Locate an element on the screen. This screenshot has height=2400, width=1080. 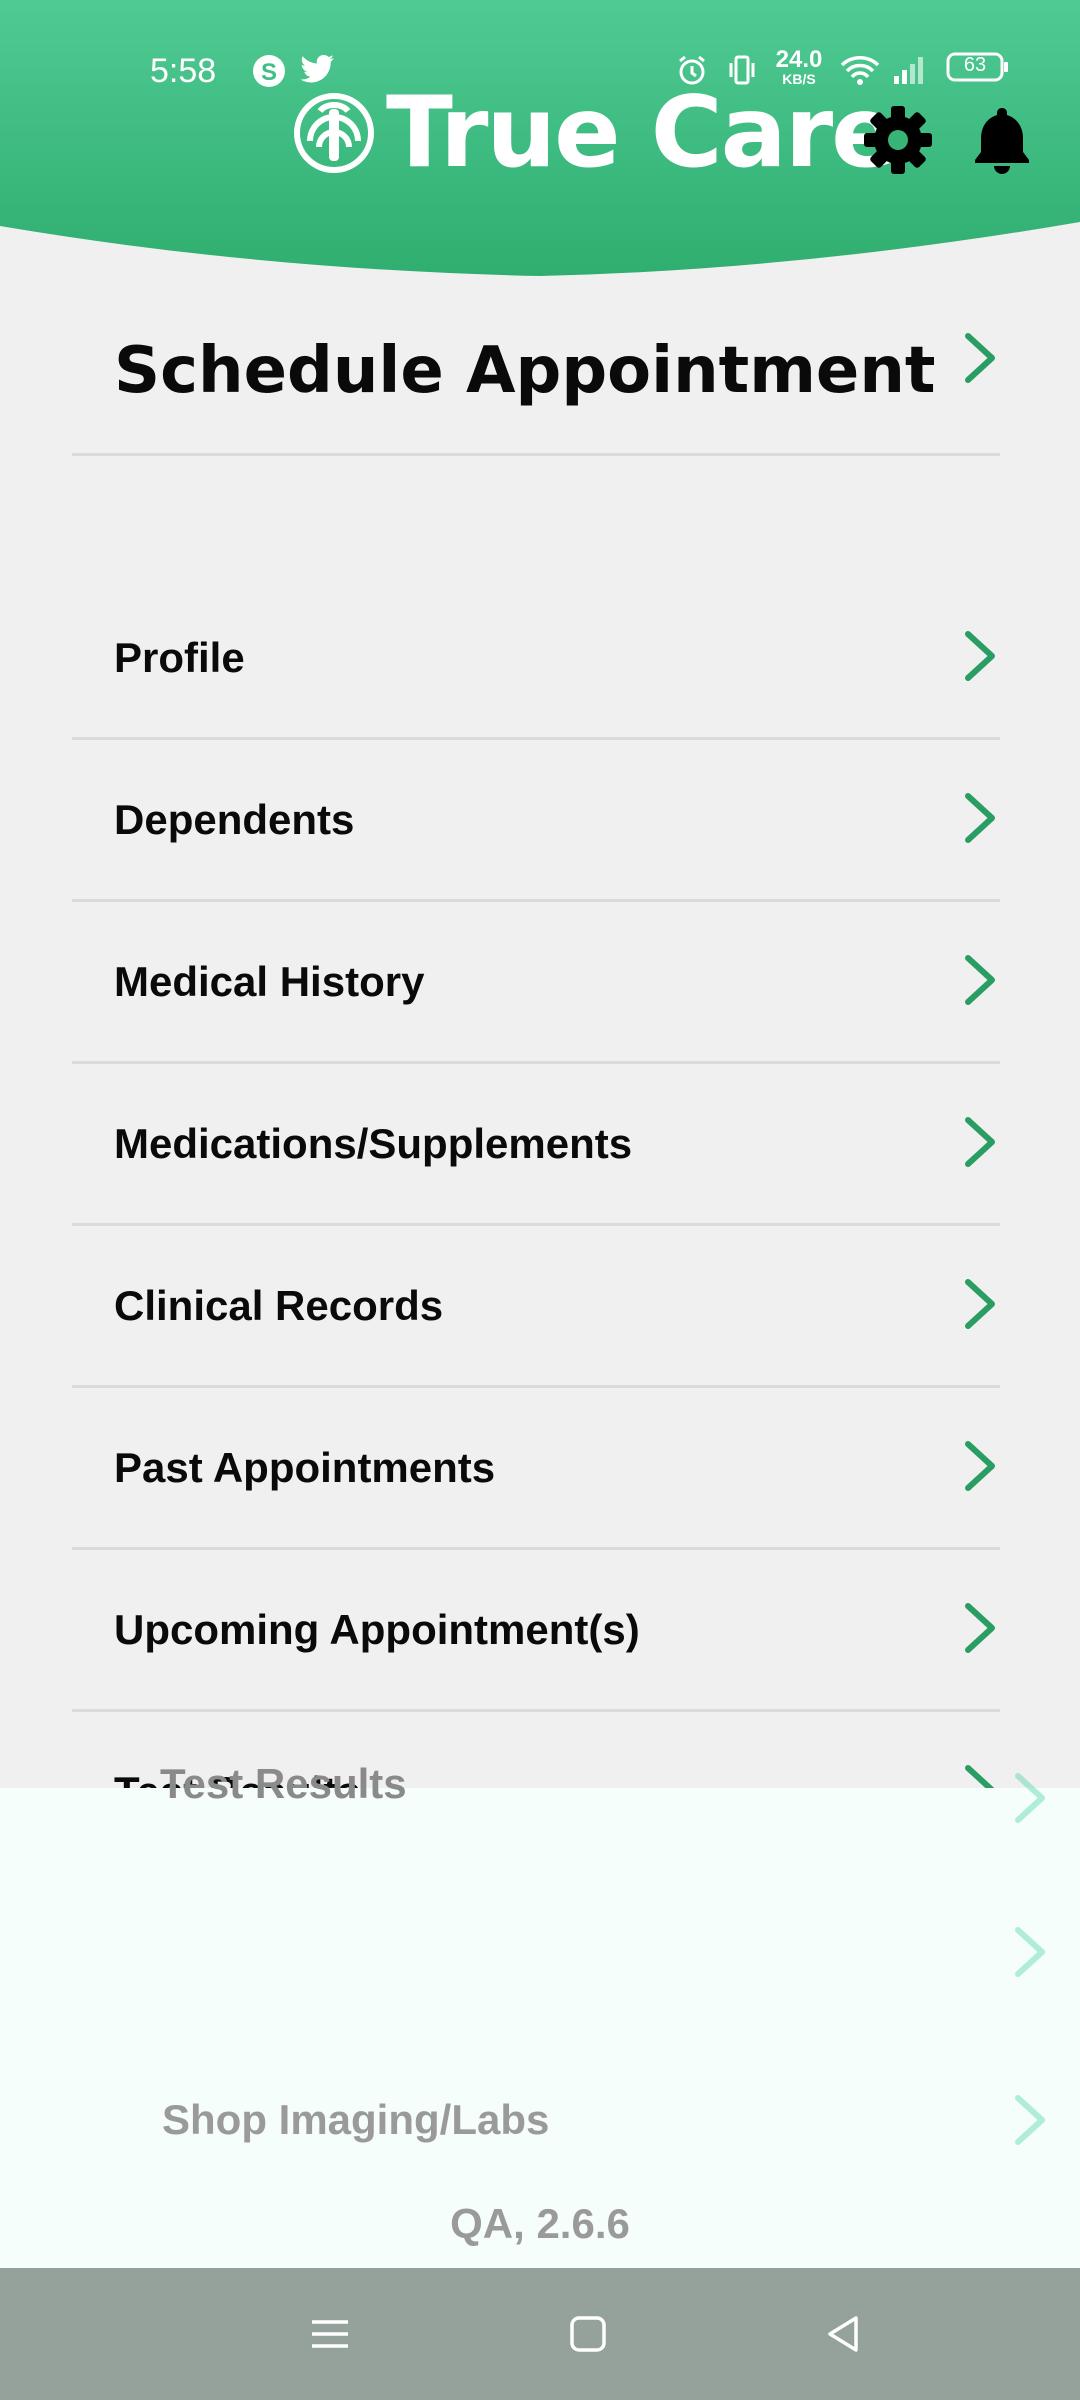
schedule-appointment-label: Schedule Appointment is located at coordinates (525, 371).